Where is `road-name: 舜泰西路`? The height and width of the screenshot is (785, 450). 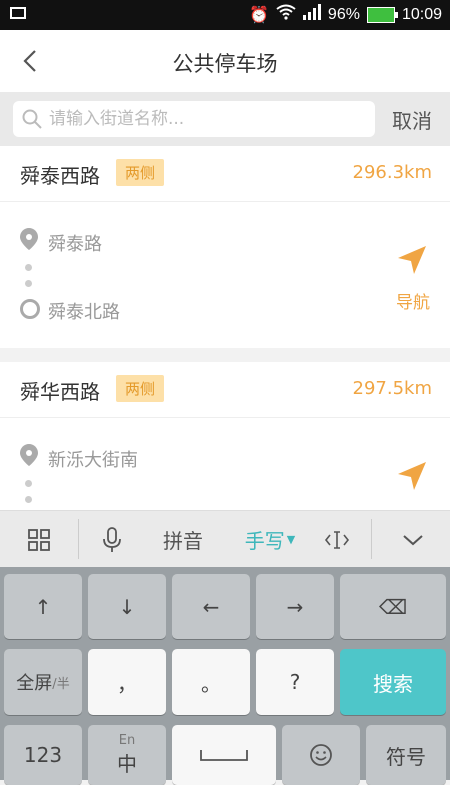
road-name: 舜泰西路 is located at coordinates (60, 176).